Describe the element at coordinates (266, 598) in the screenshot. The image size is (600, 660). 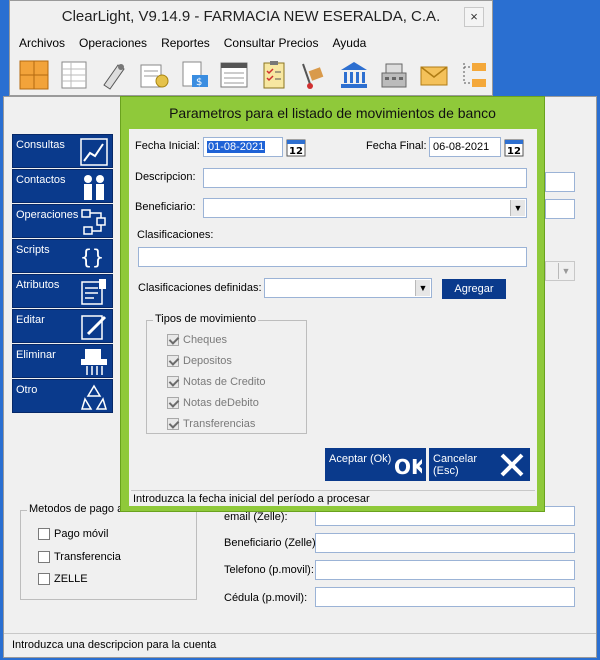
I see `cedula-label: Cédula (p.movil):` at that location.